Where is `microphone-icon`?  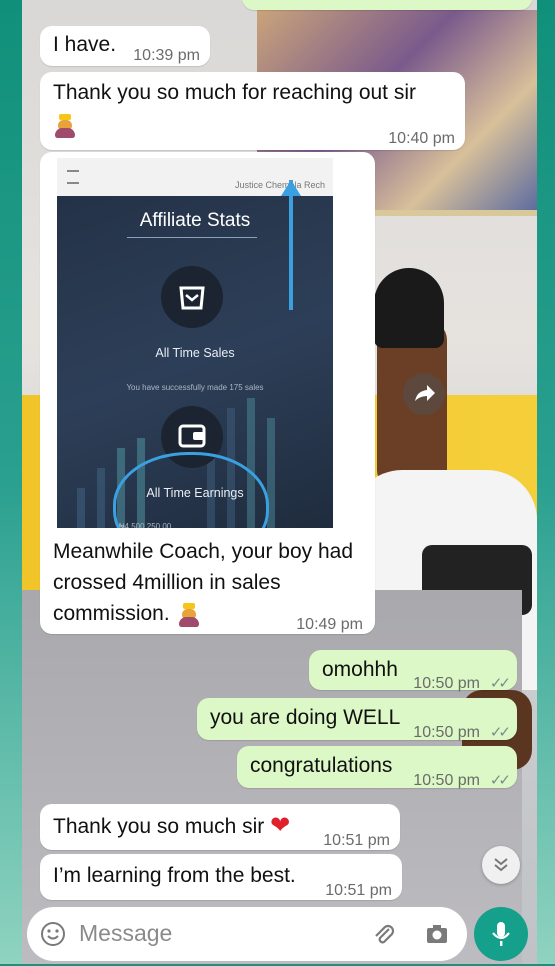
microphone-icon is located at coordinates (501, 934).